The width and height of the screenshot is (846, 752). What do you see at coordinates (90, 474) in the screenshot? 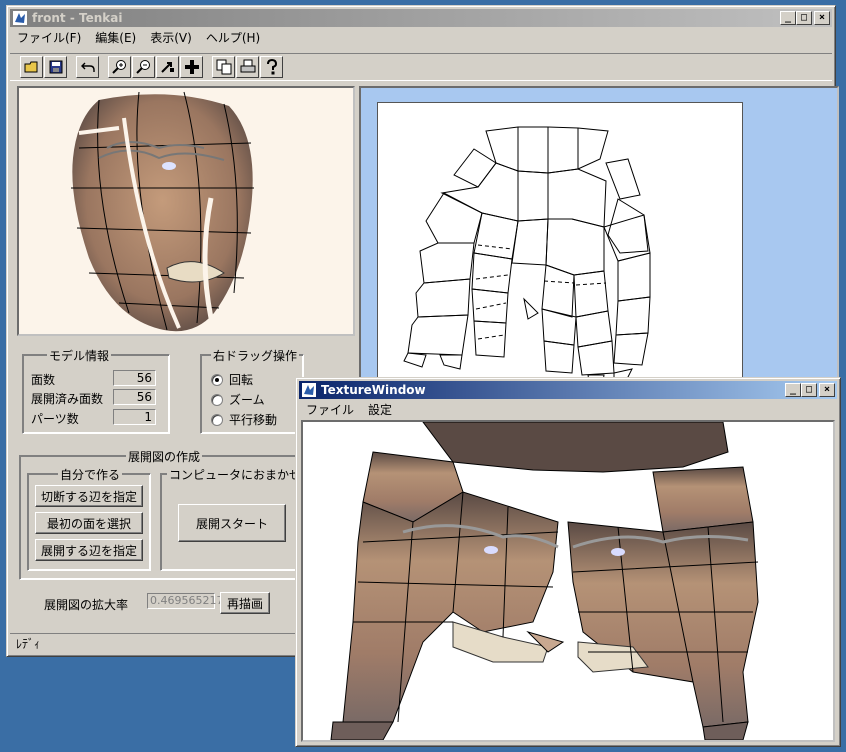
I see `manual-group-label: 自分で作る` at bounding box center [90, 474].